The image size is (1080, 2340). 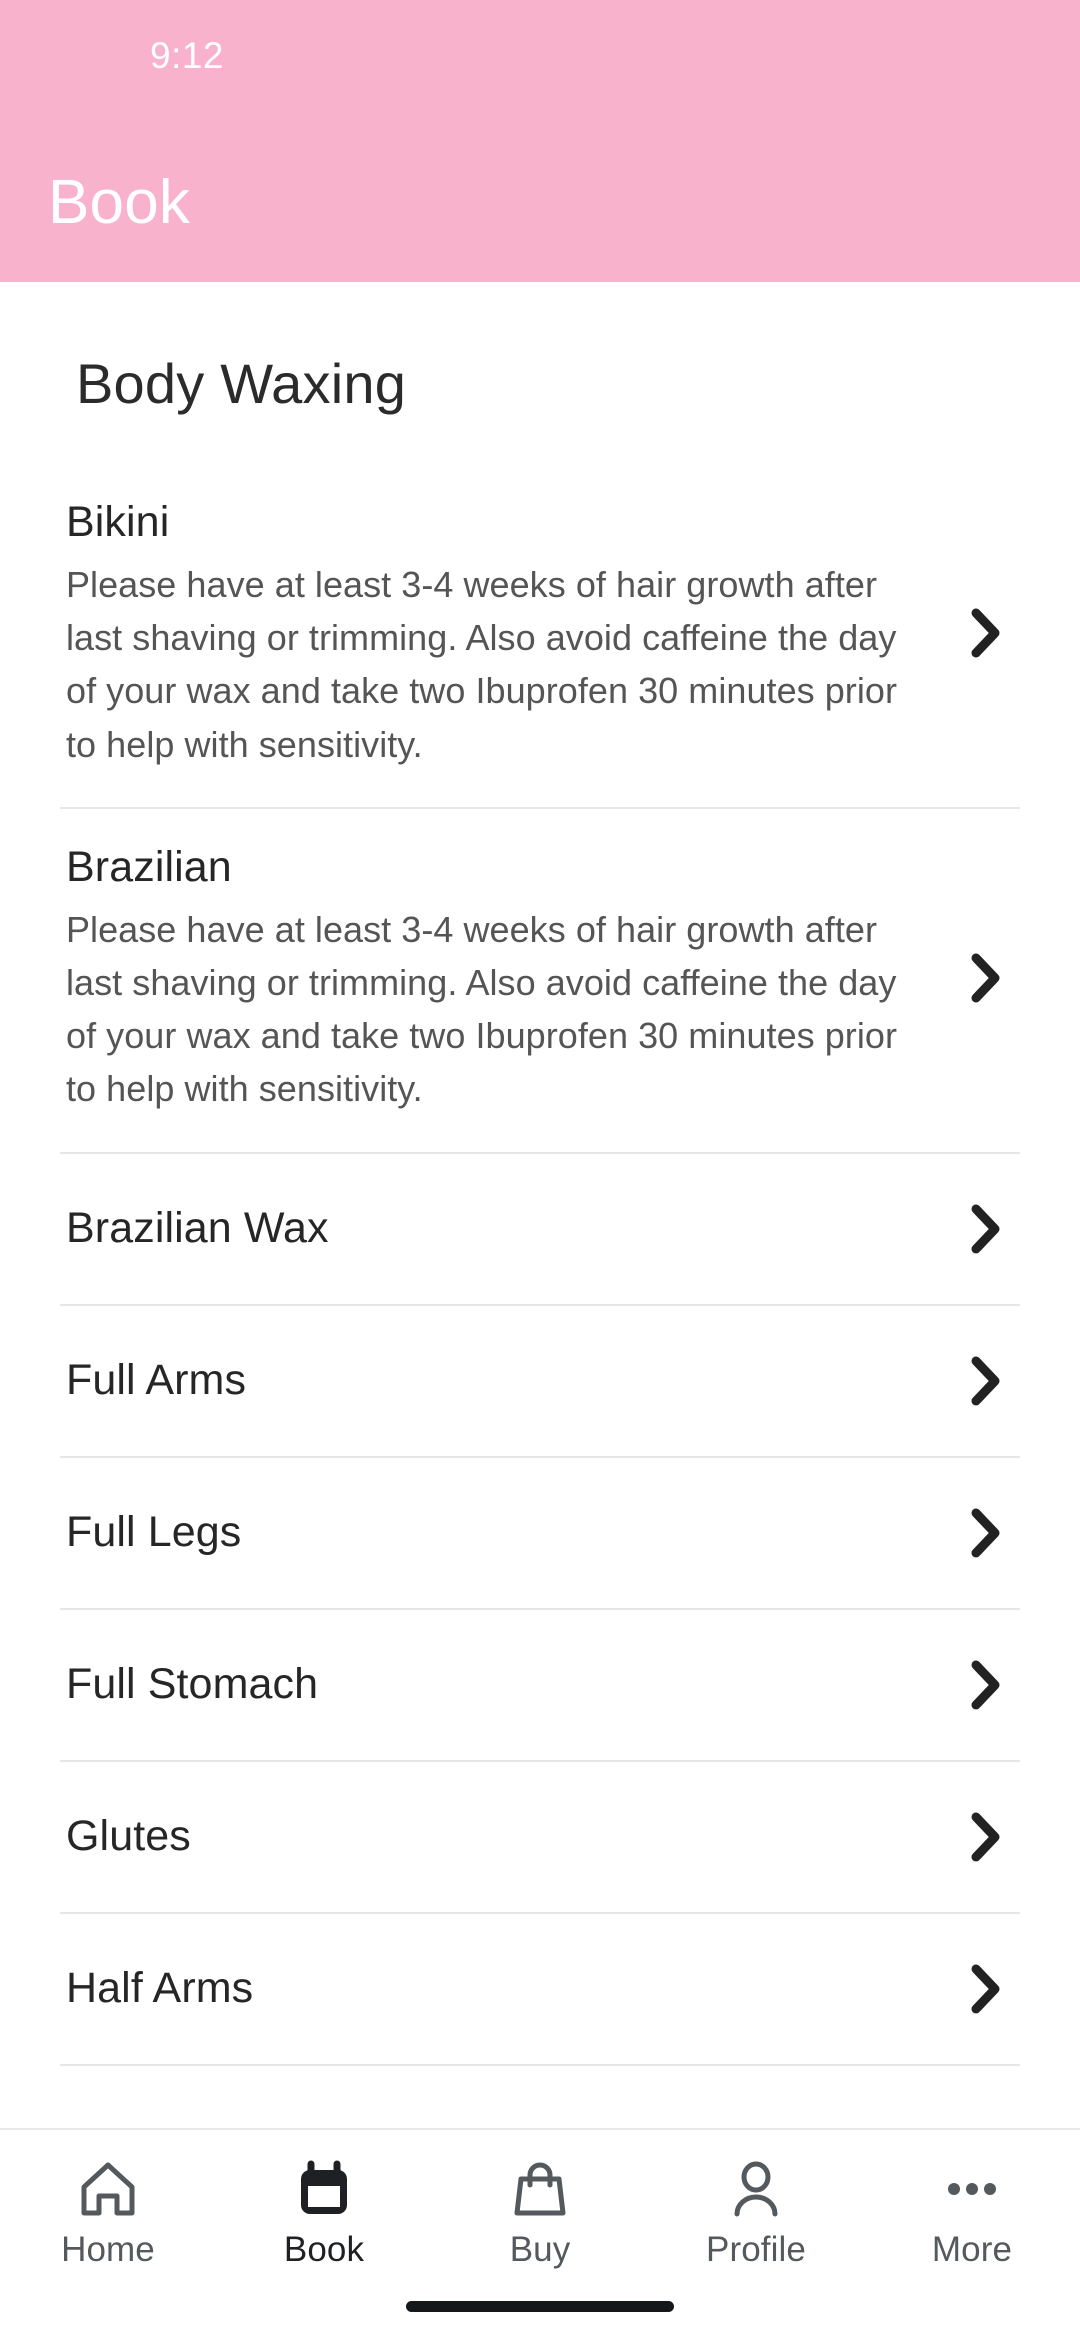 I want to click on page-header-title: Book, so click(x=119, y=202).